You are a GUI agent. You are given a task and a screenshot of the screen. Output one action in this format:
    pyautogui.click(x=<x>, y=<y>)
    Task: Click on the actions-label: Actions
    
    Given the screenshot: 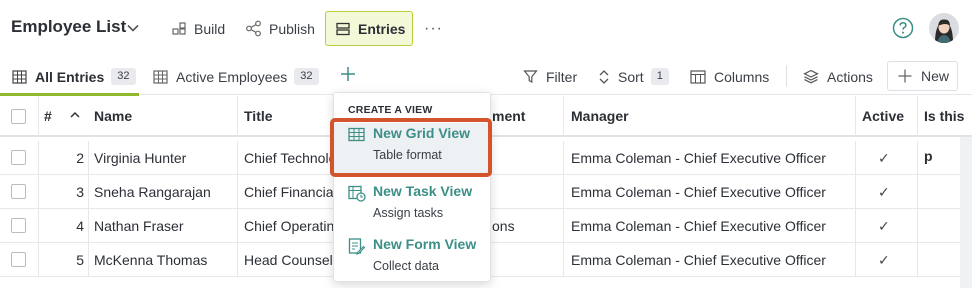 What is the action you would take?
    pyautogui.click(x=850, y=76)
    